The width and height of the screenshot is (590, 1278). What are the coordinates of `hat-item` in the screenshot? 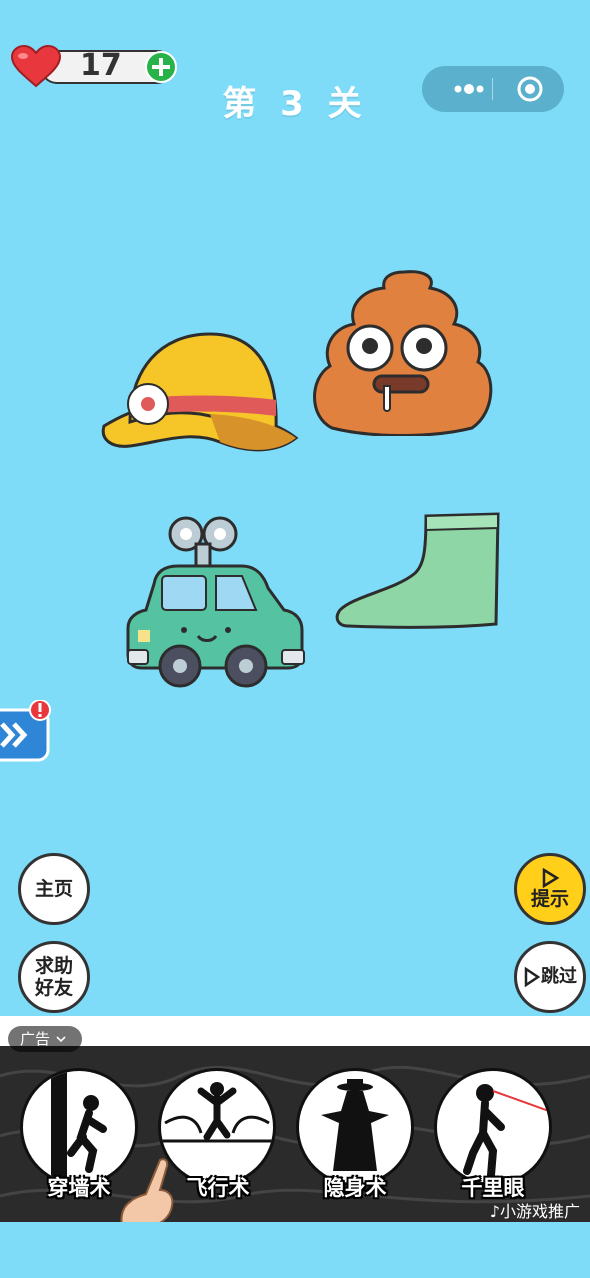 It's located at (200, 394).